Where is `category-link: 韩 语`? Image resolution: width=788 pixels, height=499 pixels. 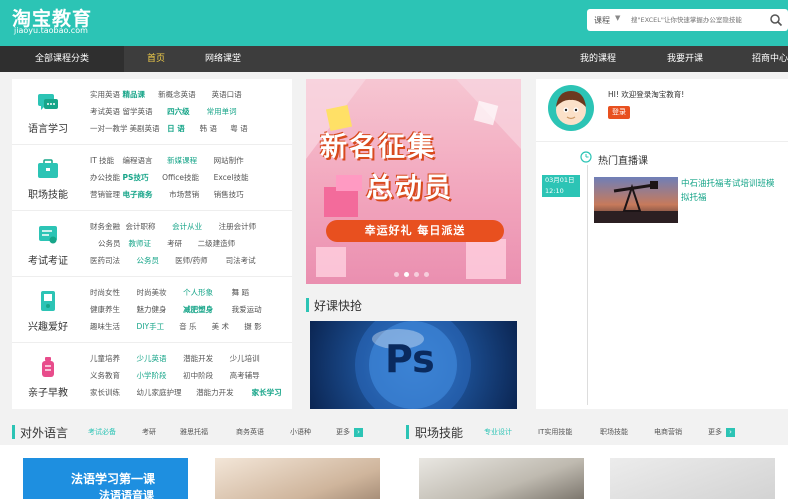
category-link: 韩 语 is located at coordinates (214, 128).